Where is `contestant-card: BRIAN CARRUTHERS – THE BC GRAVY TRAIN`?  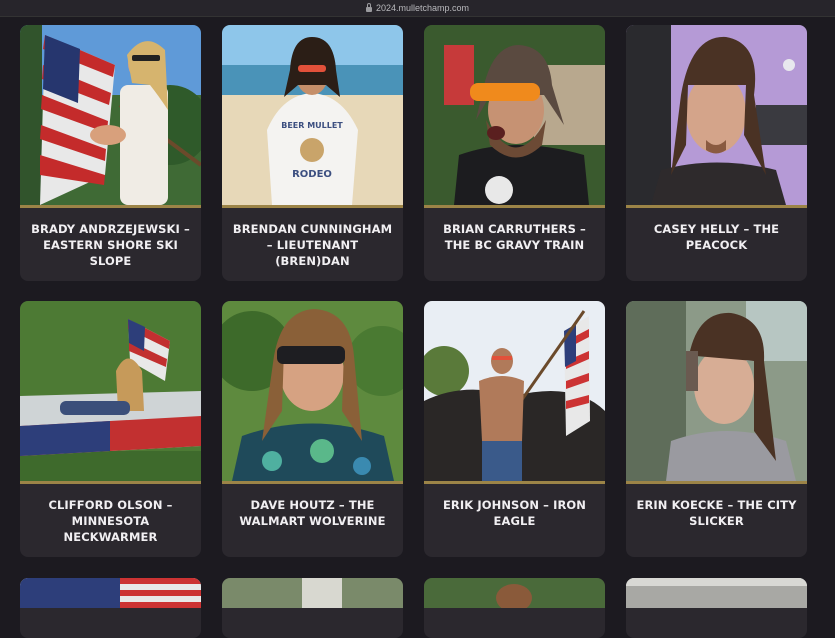 contestant-card: BRIAN CARRUTHERS – THE BC GRAVY TRAIN is located at coordinates (514, 153).